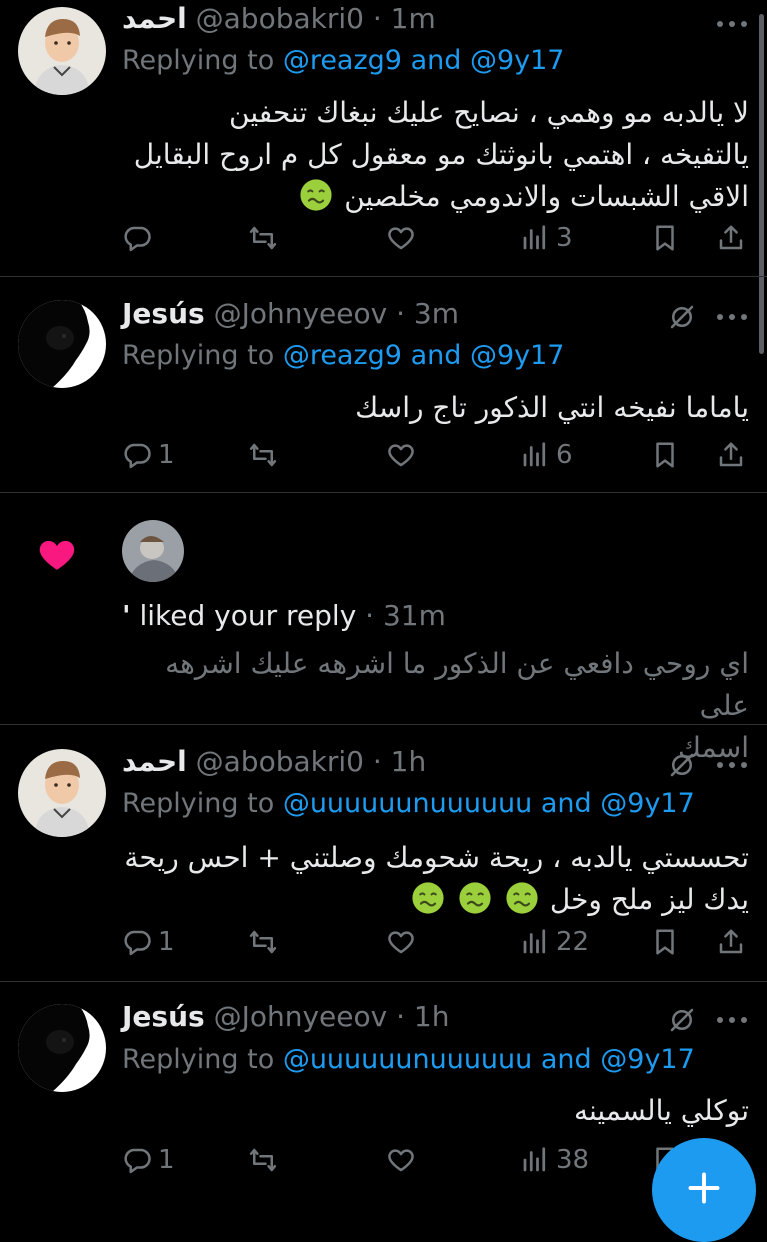 The width and height of the screenshot is (767, 1242). Describe the element at coordinates (546, 196) in the screenshot. I see `tweet-line: الاقي الشبسات والاندومي مخلصين` at that location.